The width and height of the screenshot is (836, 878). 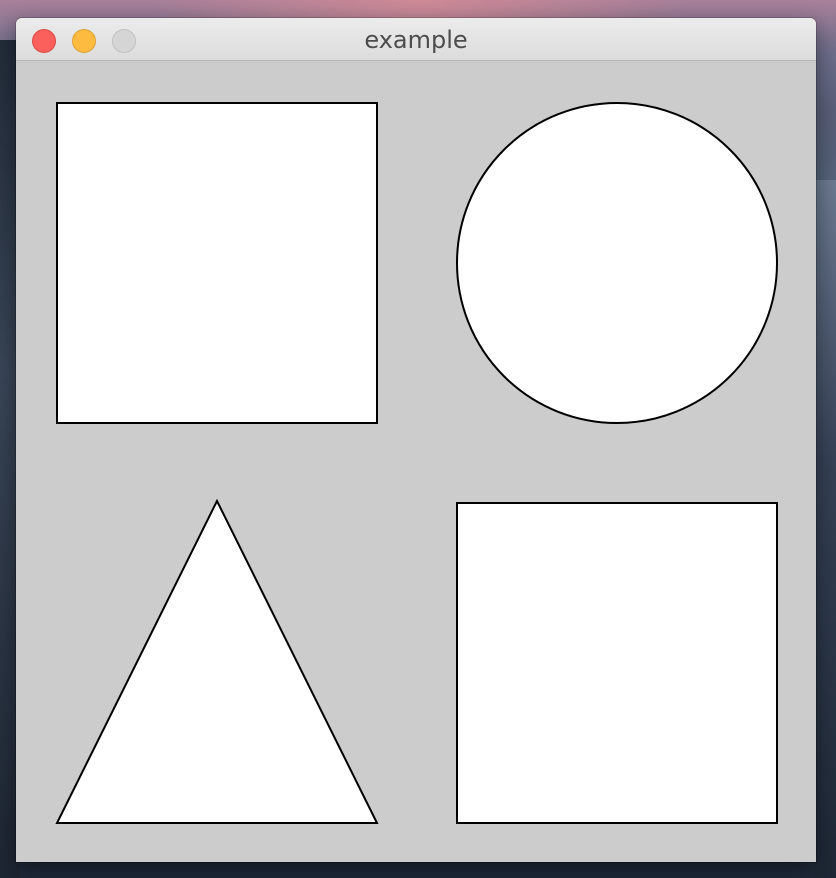 I want to click on title-bar: example, so click(x=416, y=39).